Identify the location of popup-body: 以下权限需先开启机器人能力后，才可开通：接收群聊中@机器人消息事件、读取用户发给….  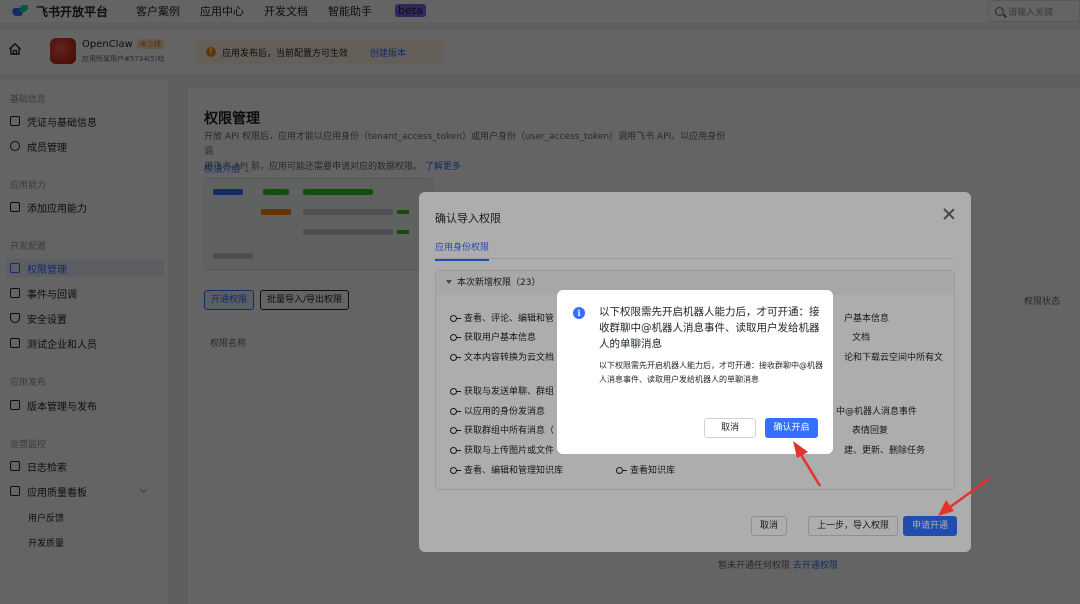
(711, 372).